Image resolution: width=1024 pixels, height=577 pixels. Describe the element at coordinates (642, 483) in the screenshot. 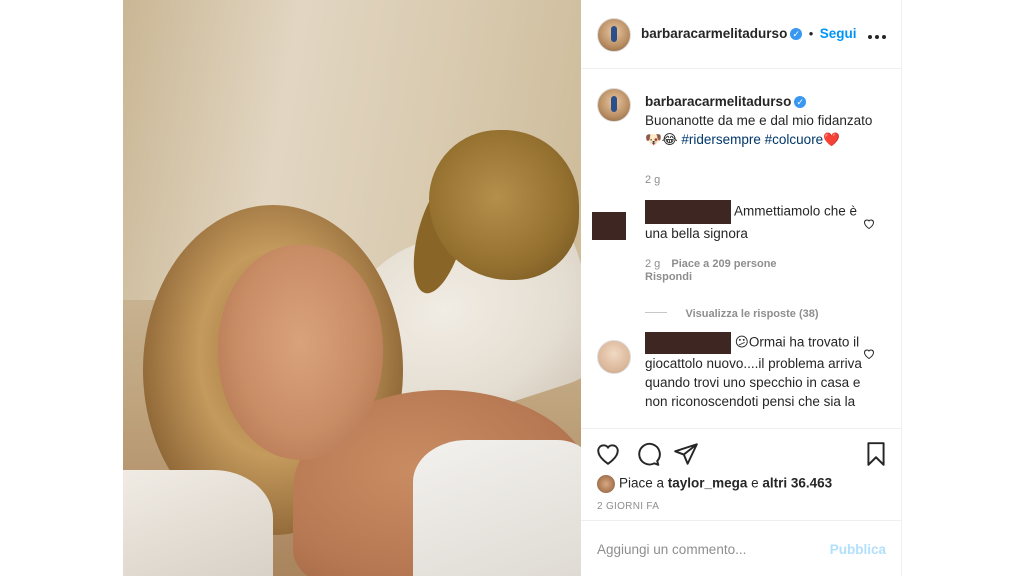

I see `likes-prefix: Piace a` at that location.